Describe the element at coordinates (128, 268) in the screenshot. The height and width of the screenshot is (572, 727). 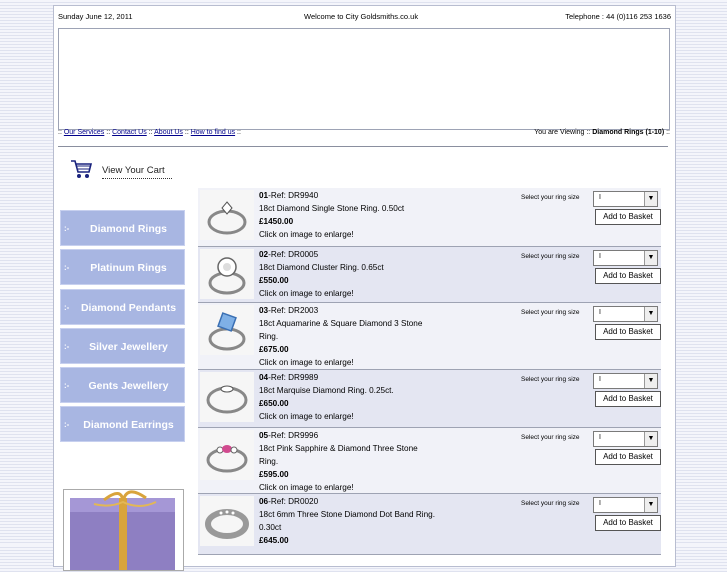
I see `category-label: Platinum Rings` at that location.